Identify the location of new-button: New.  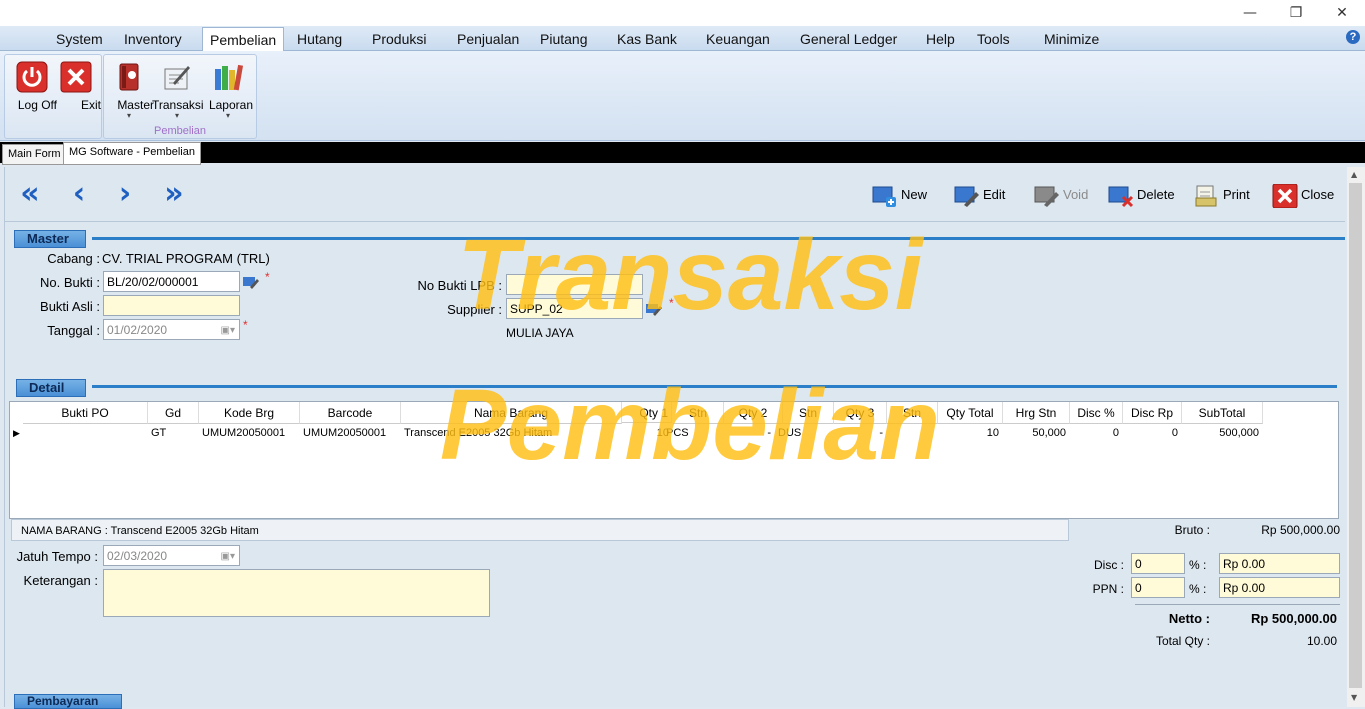
(899, 195).